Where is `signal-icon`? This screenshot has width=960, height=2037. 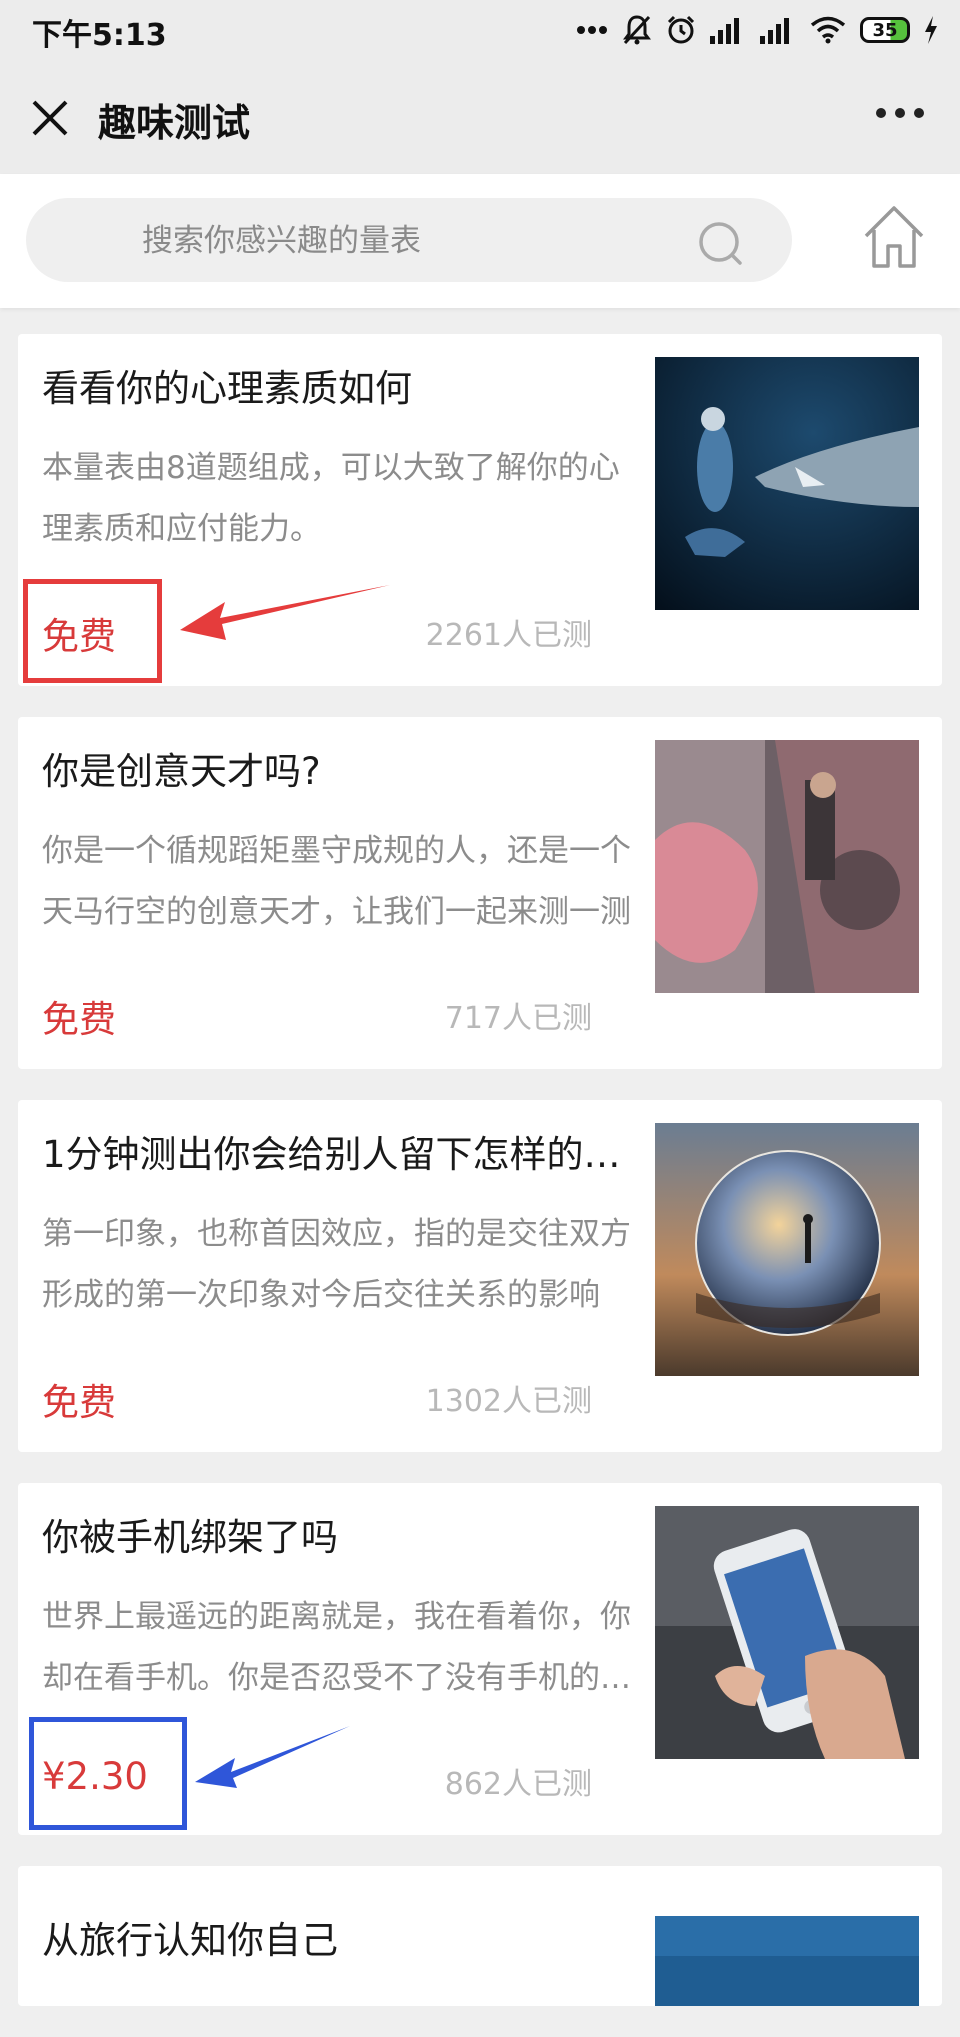
signal-icon is located at coordinates (728, 30).